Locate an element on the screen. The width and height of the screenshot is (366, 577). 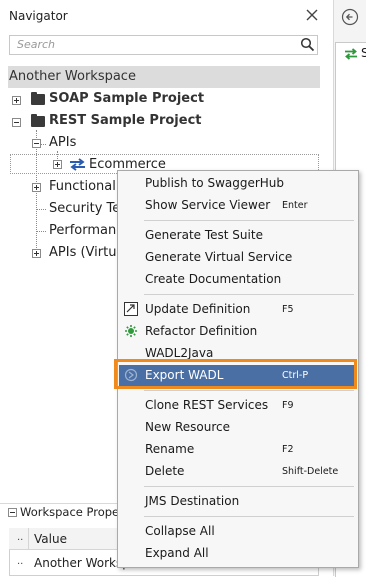
tree-item-performance: Performanc is located at coordinates (86, 230).